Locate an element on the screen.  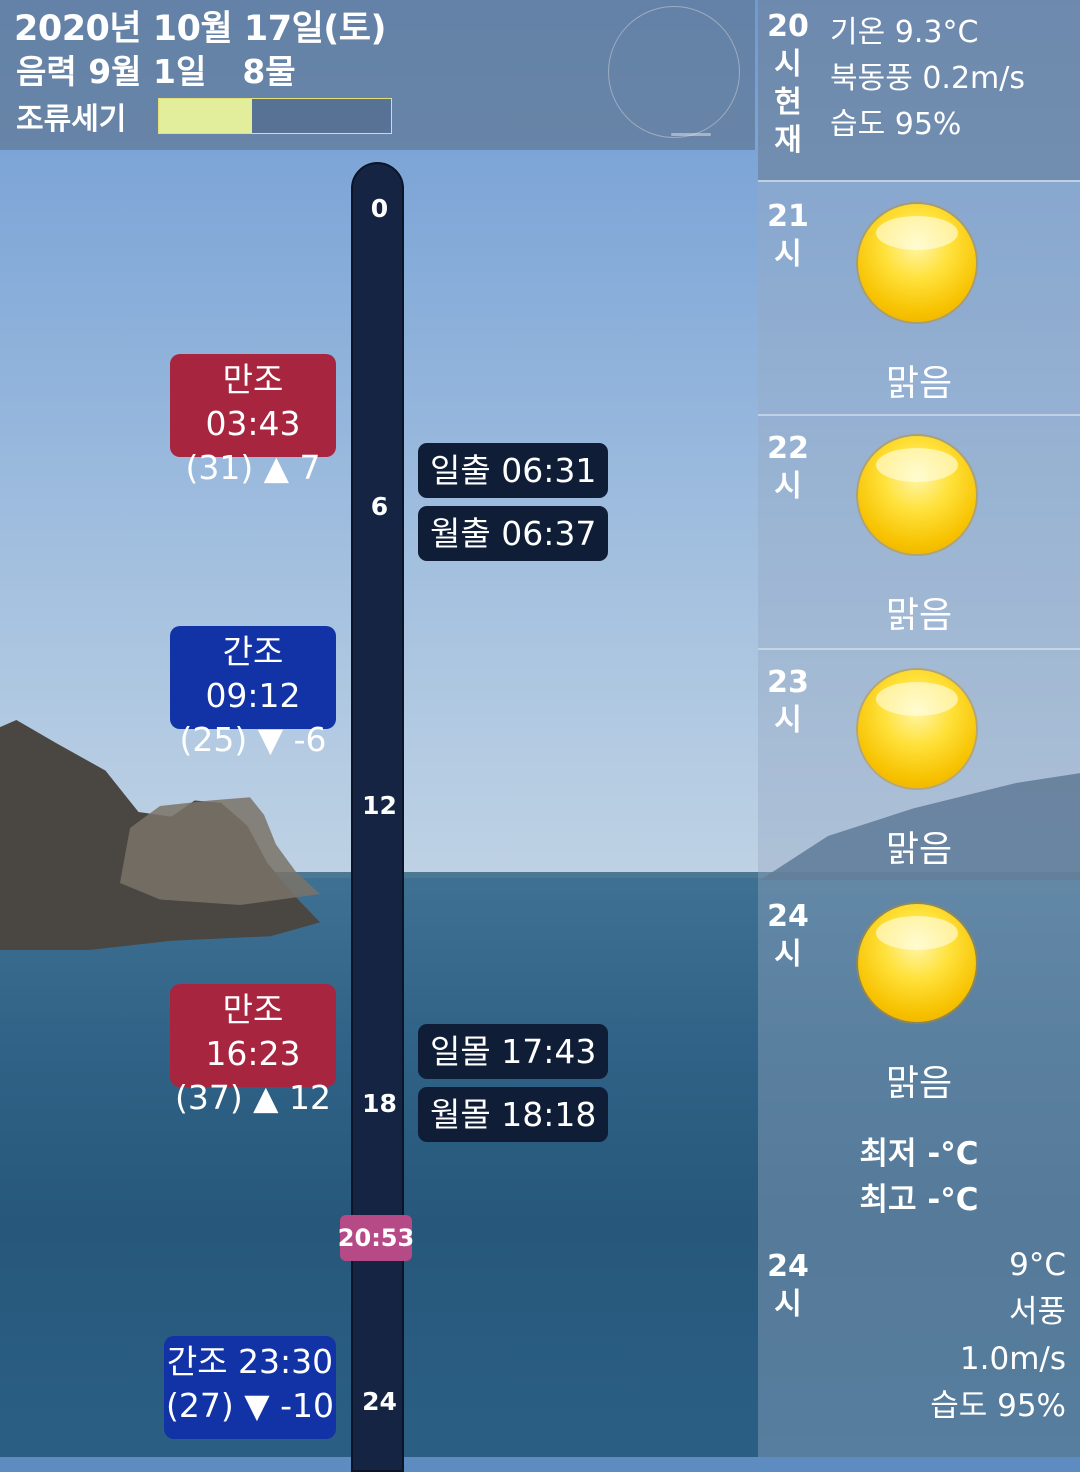
tide-time: 만조 03:43 is located at coordinates (253, 401).